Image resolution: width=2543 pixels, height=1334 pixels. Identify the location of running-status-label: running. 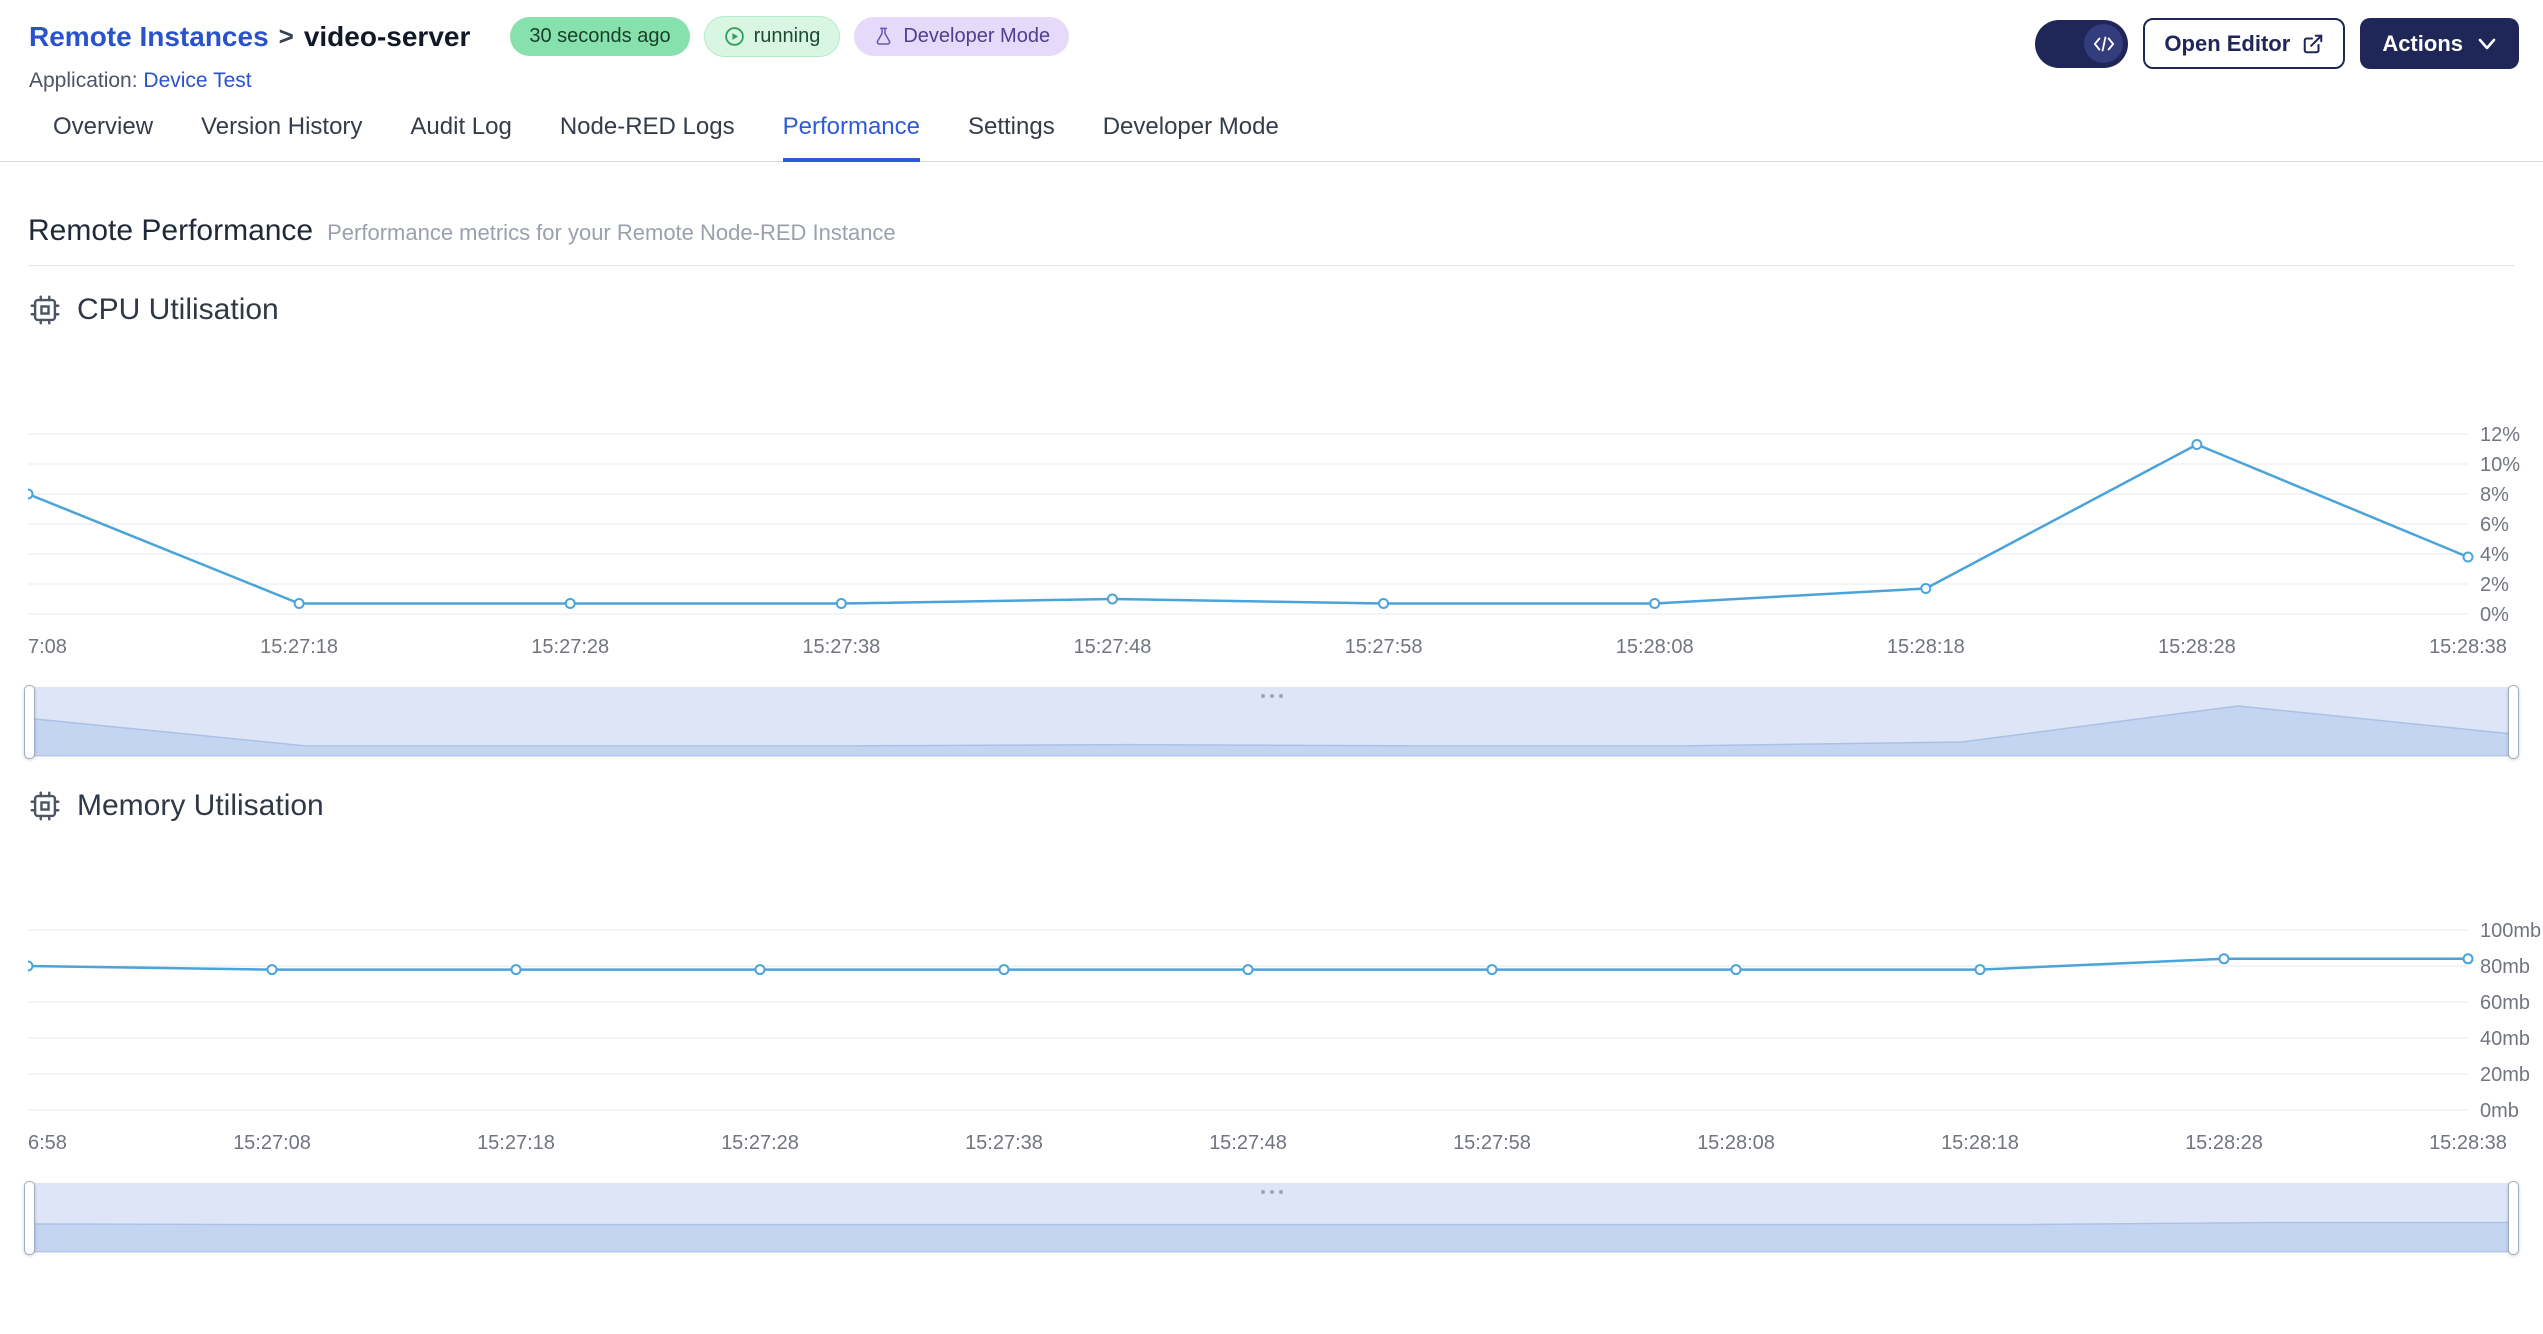
(787, 36).